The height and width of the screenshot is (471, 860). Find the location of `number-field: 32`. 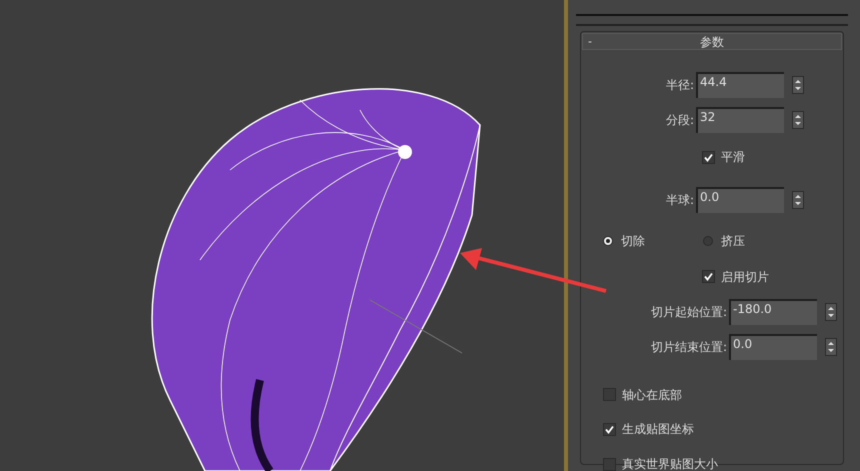

number-field: 32 is located at coordinates (740, 119).